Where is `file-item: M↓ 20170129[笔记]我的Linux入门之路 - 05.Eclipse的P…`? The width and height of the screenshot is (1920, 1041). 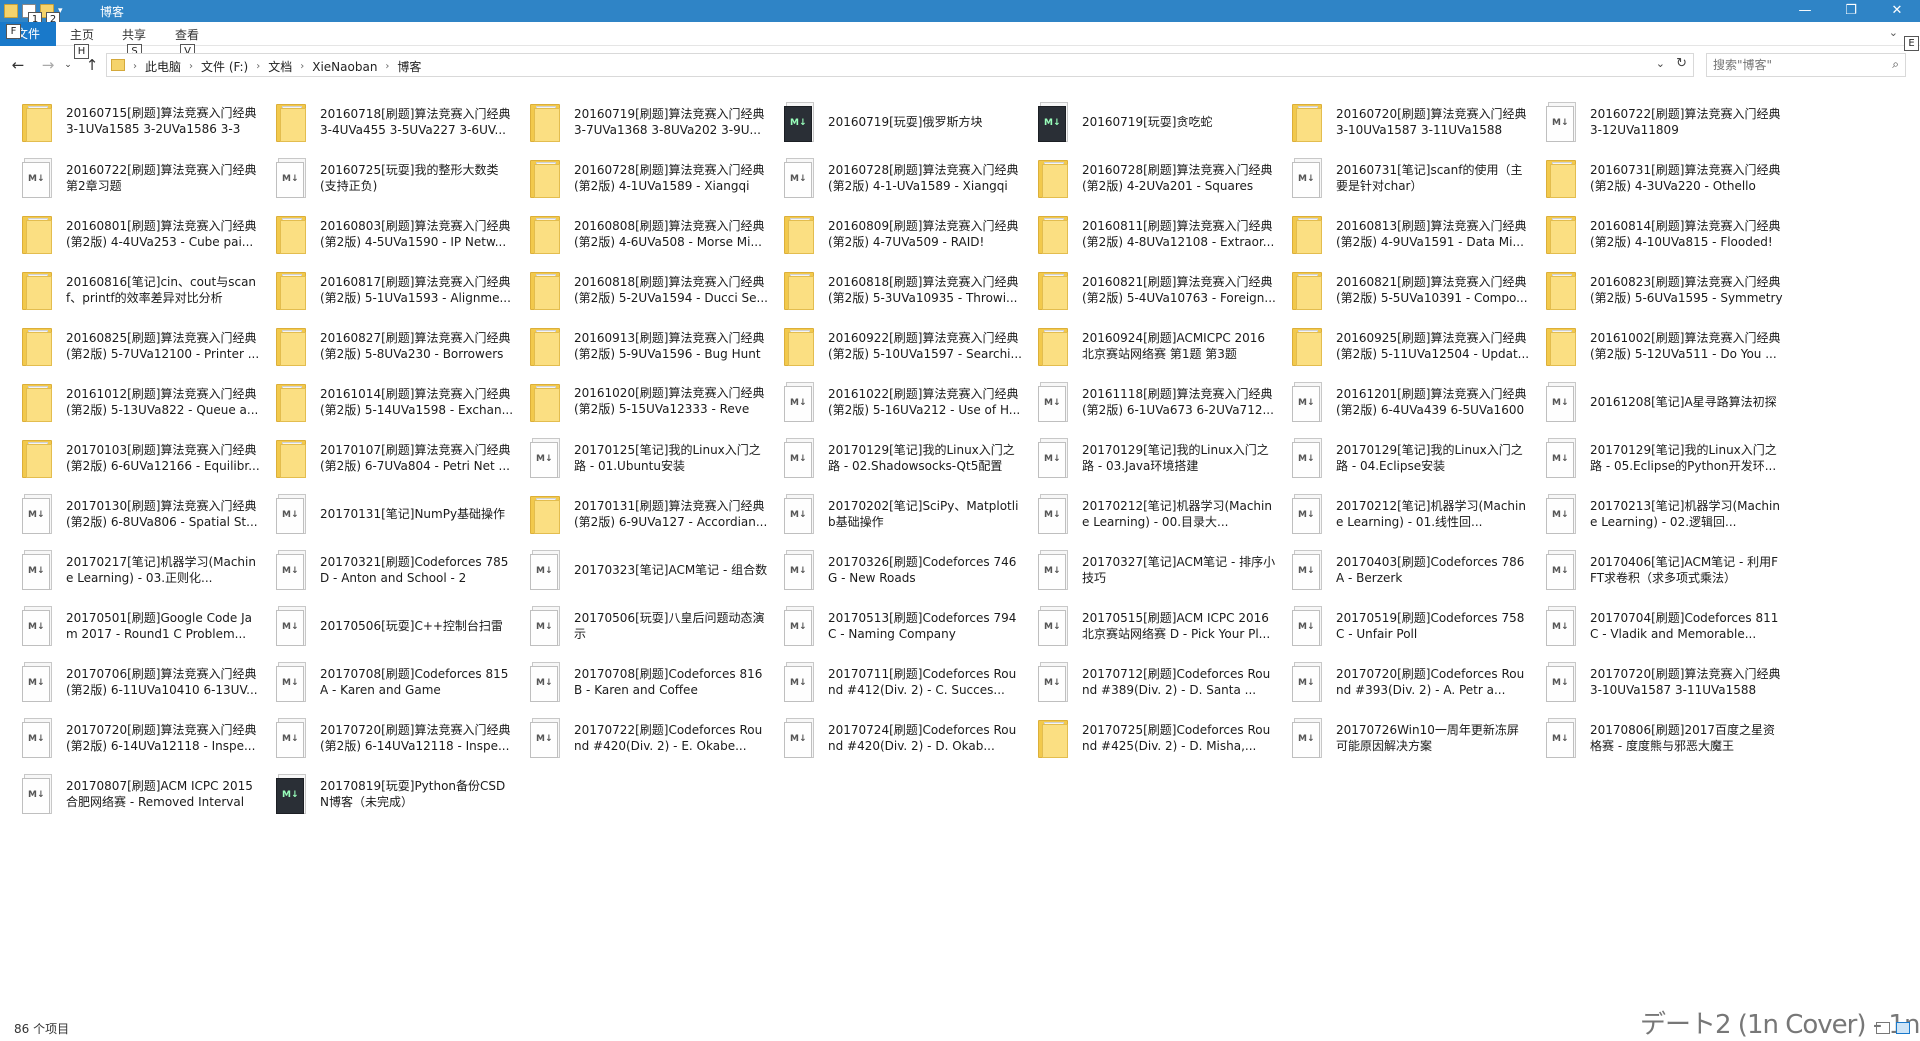
file-item: M↓ 20170129[笔记]我的Linux入门之路 - 05.Eclipse的P… is located at coordinates (1671, 458).